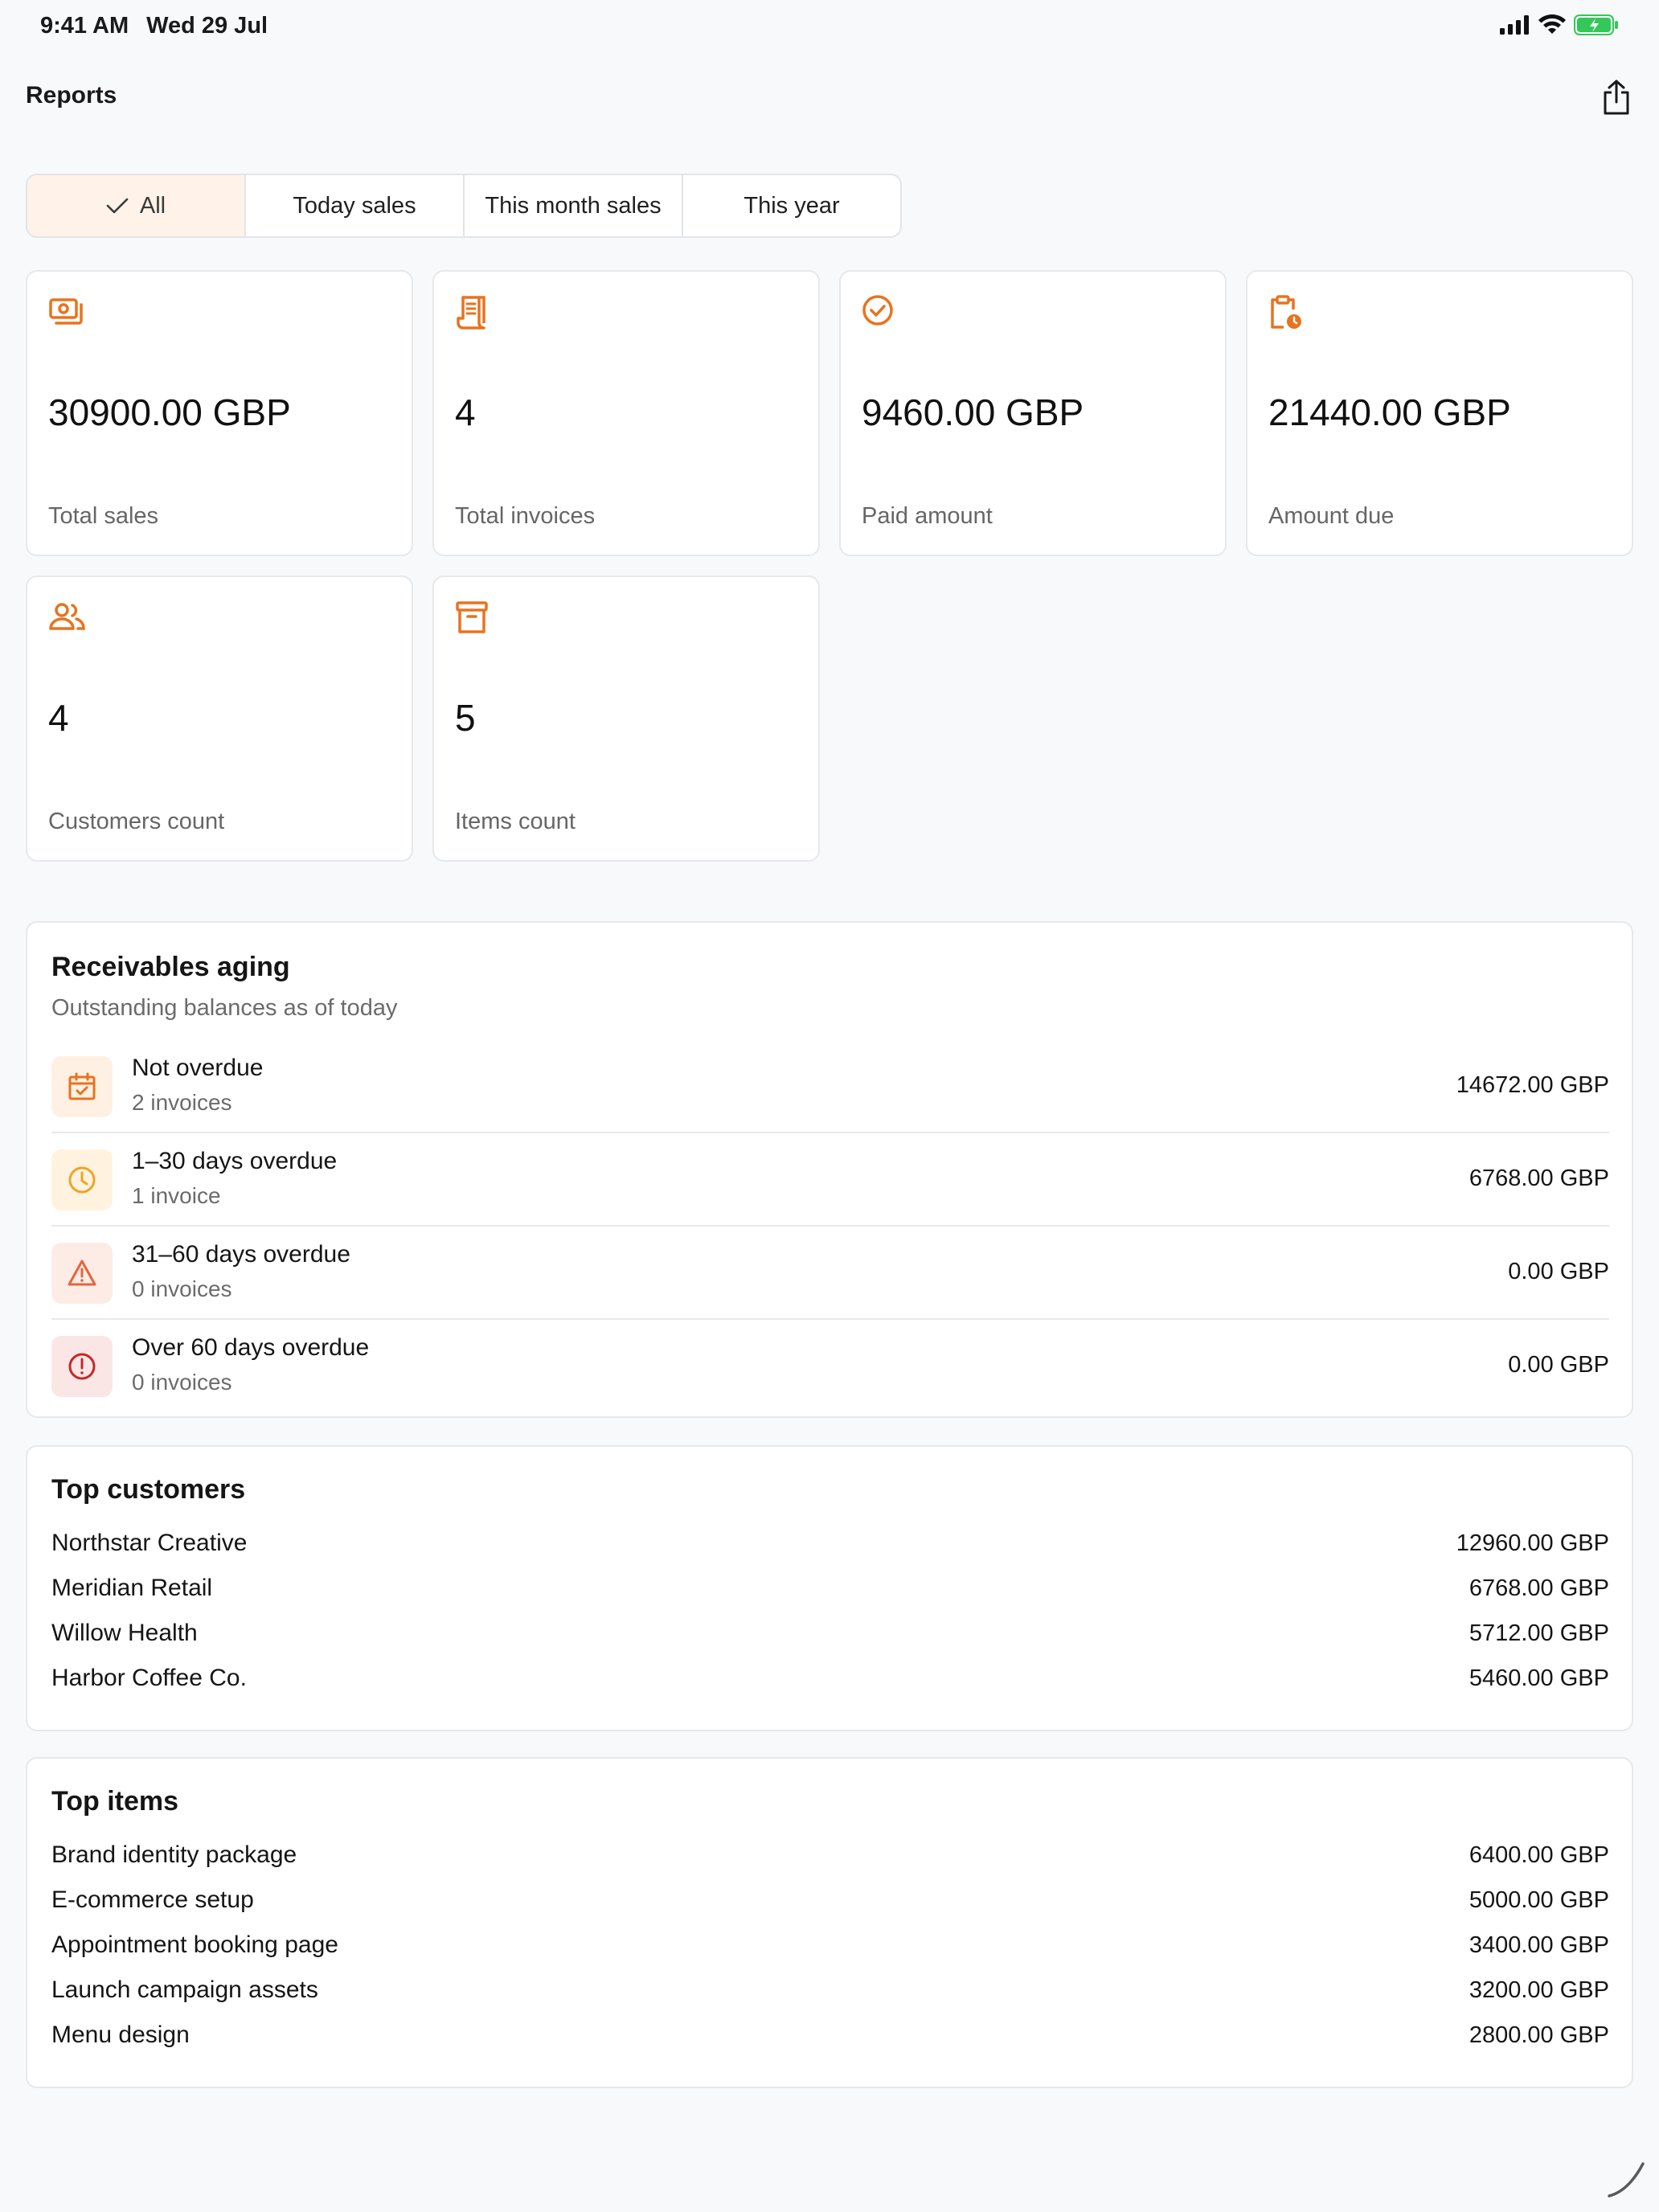 This screenshot has height=2212, width=1659. Describe the element at coordinates (124, 1633) in the screenshot. I see `customer-name: Willow Health` at that location.